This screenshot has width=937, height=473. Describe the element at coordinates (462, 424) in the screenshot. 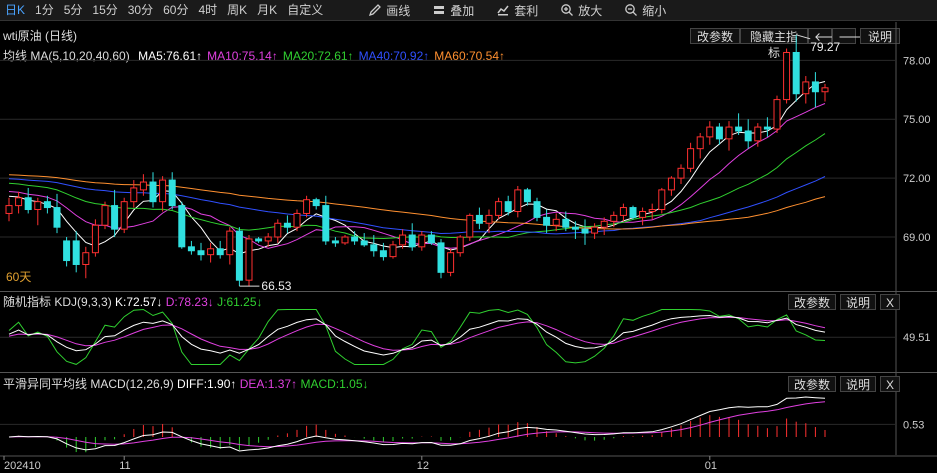

I see `macd-plot: 0.53` at that location.